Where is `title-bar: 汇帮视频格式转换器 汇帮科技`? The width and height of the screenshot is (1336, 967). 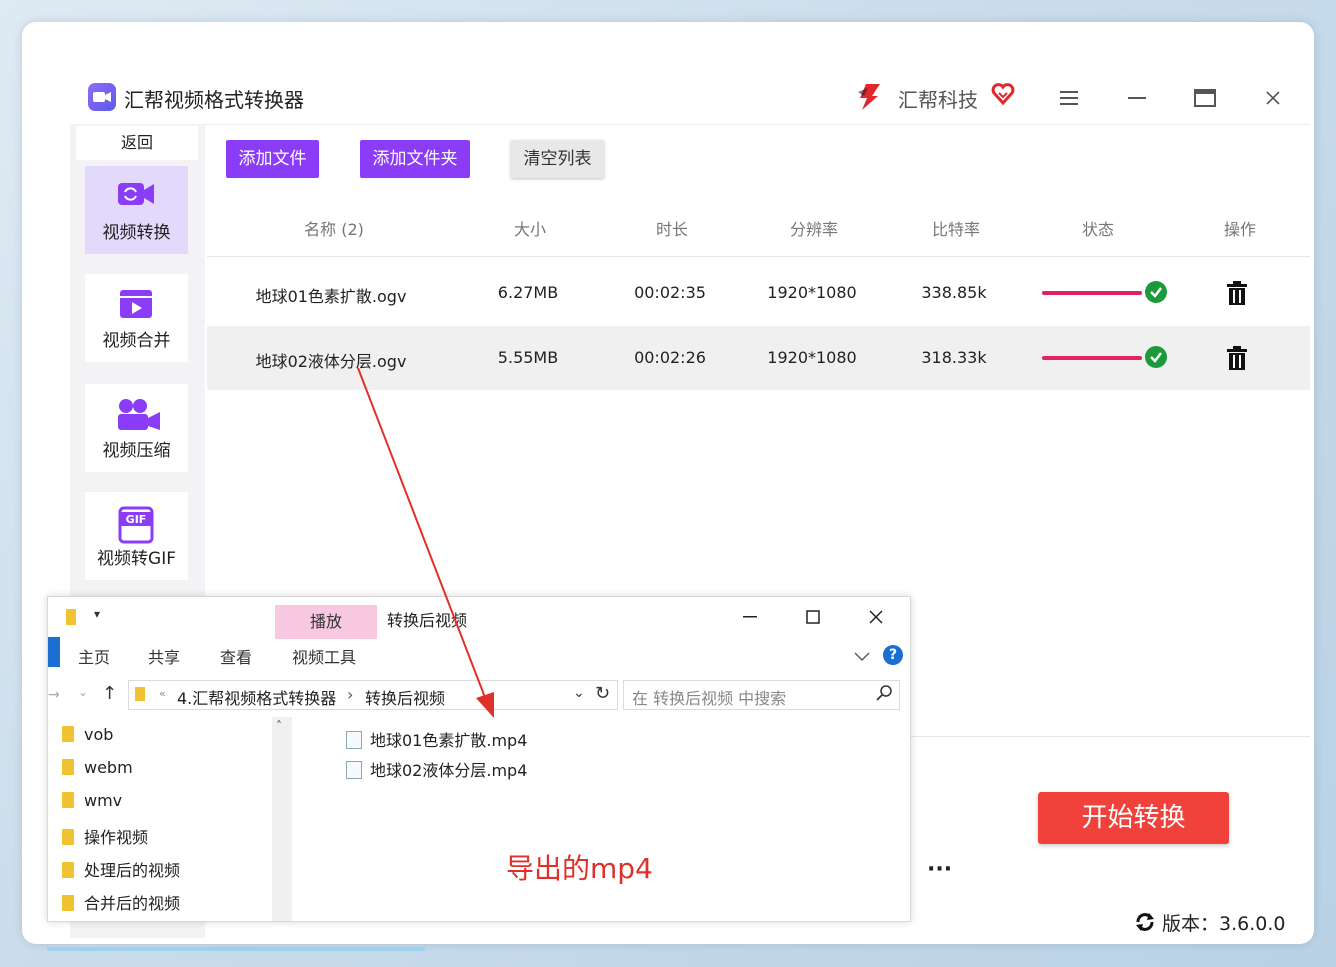 title-bar: 汇帮视频格式转换器 汇帮科技 is located at coordinates (690, 97).